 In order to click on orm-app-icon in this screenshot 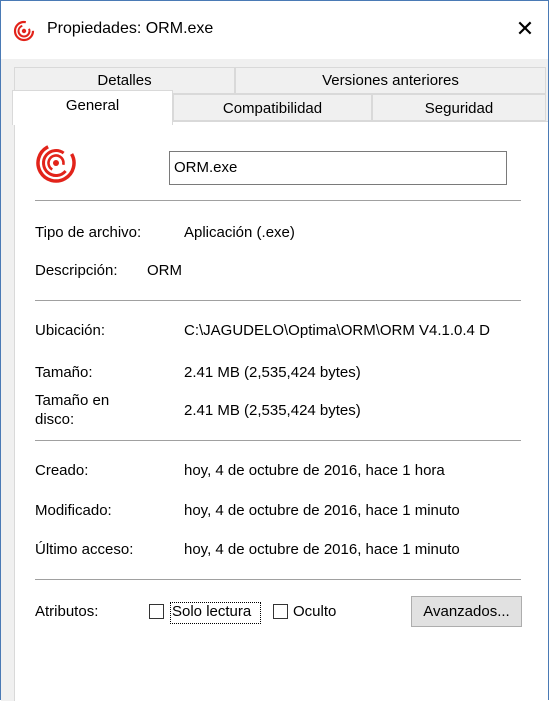, I will do `click(24, 31)`.